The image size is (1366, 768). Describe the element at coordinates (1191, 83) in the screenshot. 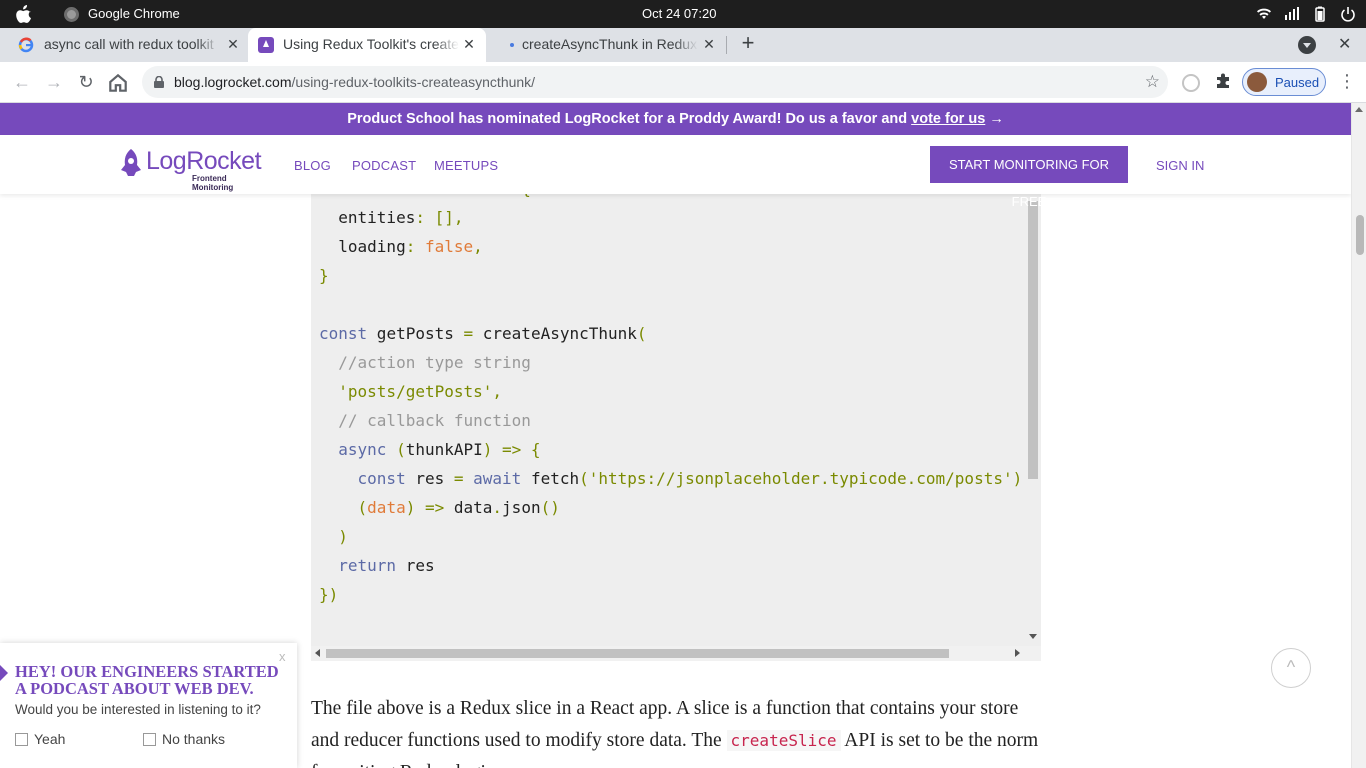

I see `extension-icon` at that location.